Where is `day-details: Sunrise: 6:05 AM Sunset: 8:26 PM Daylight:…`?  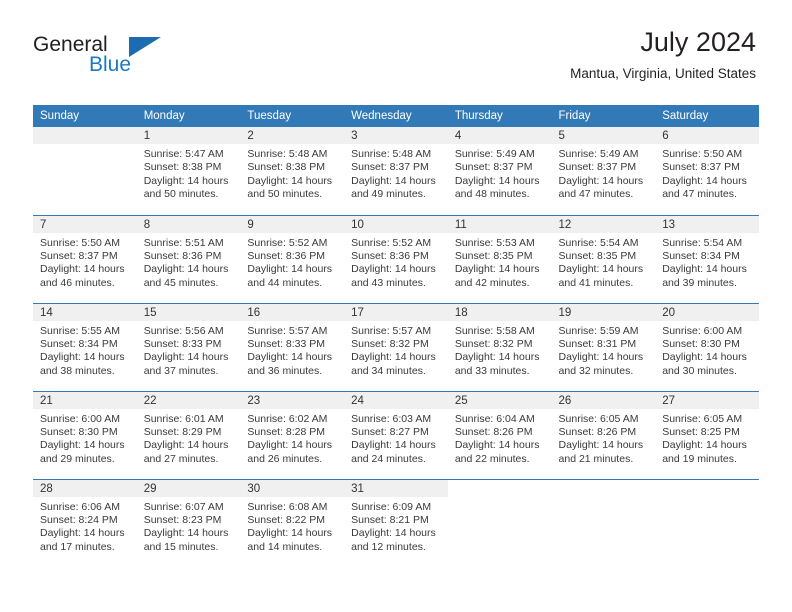 day-details: Sunrise: 6:05 AM Sunset: 8:26 PM Daylight:… is located at coordinates (604, 438).